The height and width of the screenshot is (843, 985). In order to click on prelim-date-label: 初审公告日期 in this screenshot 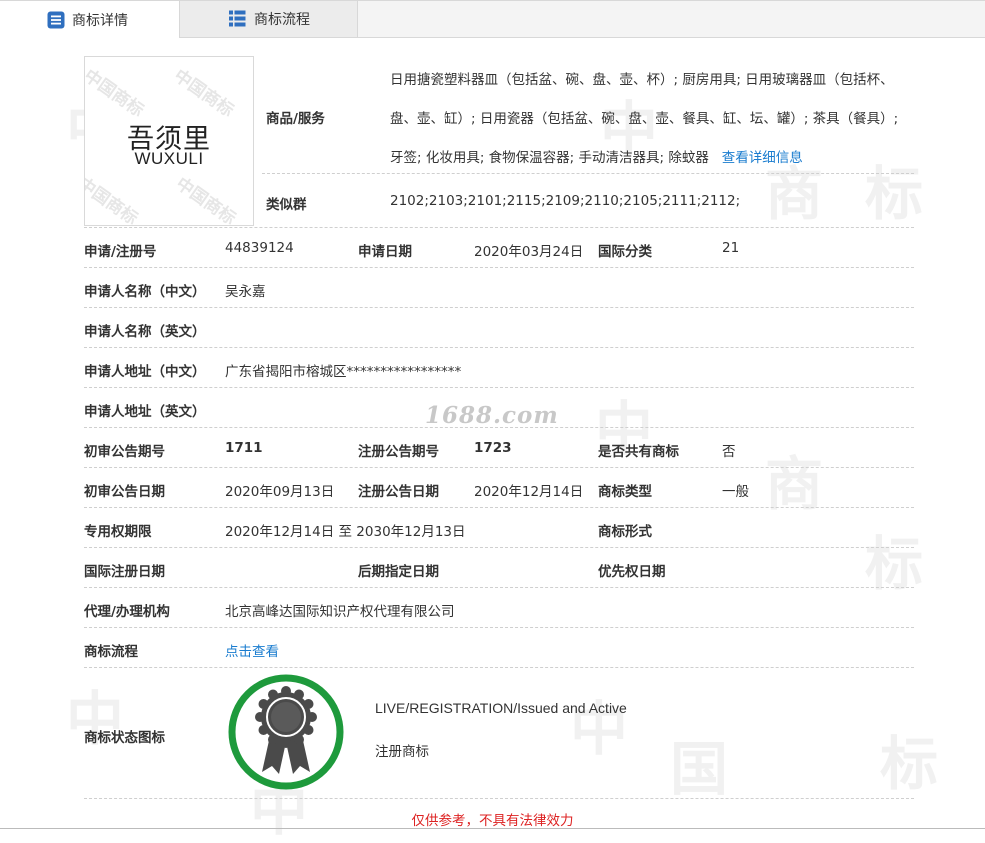, I will do `click(124, 492)`.